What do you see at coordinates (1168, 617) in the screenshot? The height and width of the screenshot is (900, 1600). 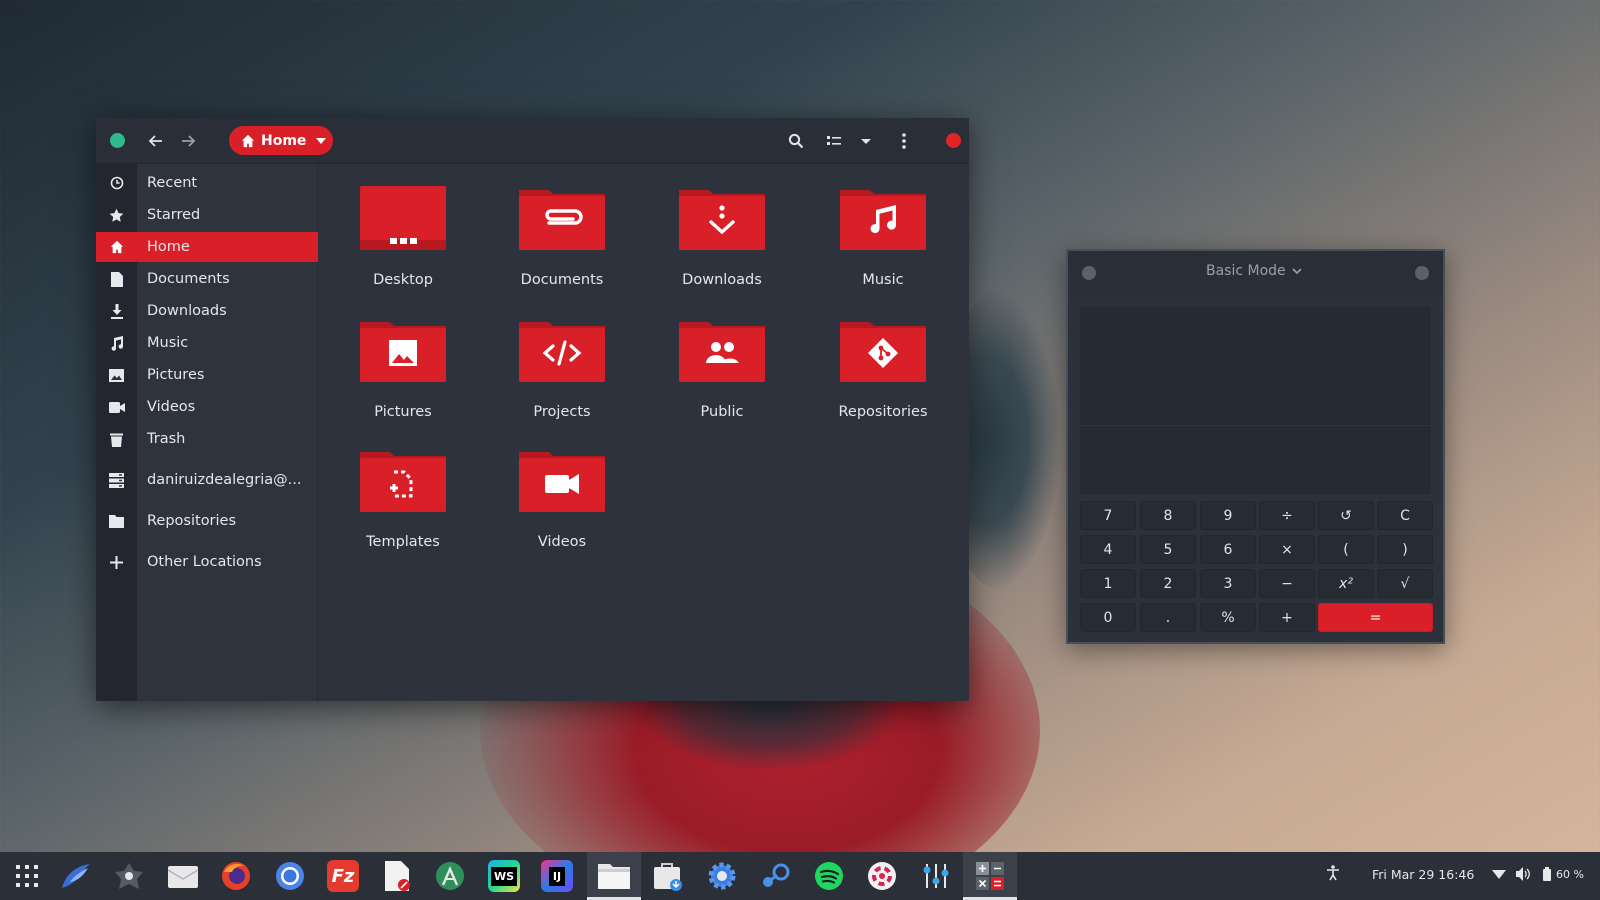 I see `key-decimal: .` at bounding box center [1168, 617].